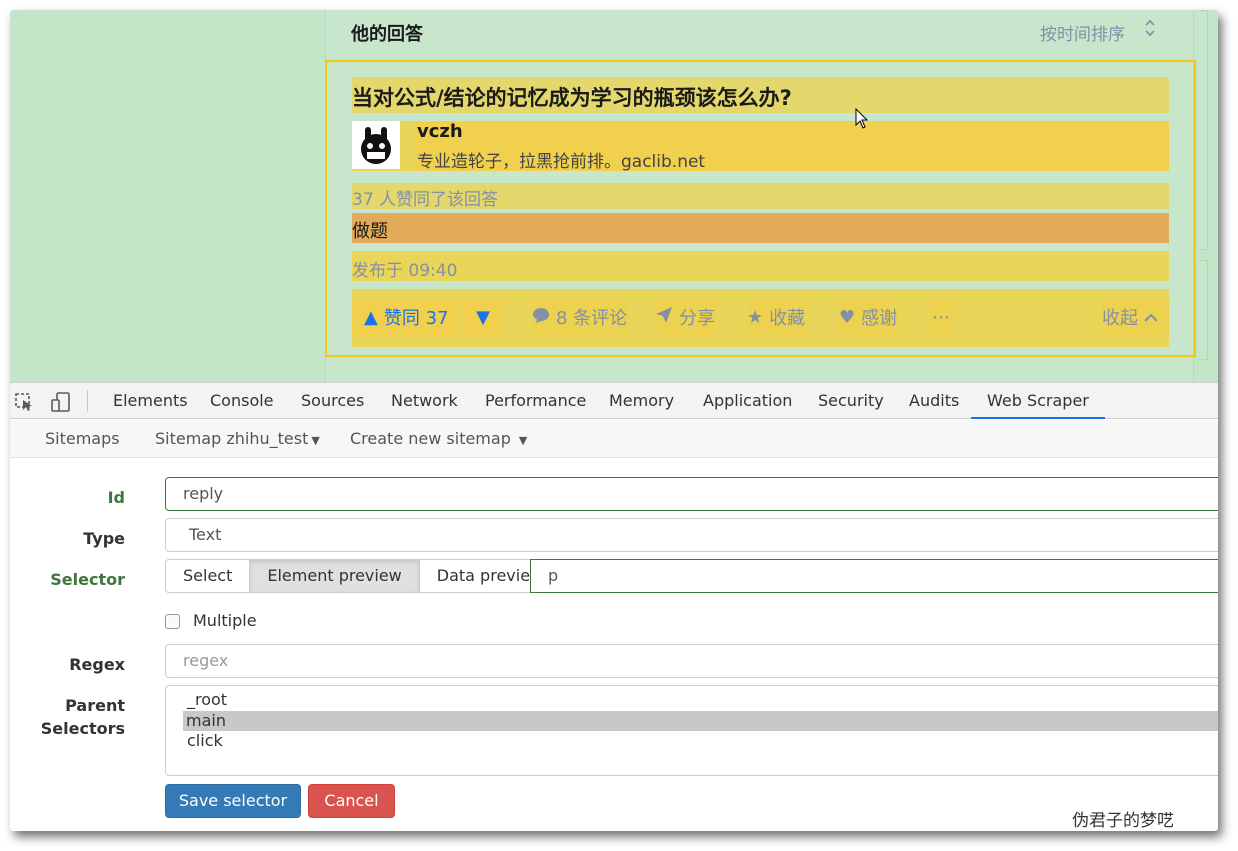 The width and height of the screenshot is (1238, 851). I want to click on regex-label: Regex, so click(97, 664).